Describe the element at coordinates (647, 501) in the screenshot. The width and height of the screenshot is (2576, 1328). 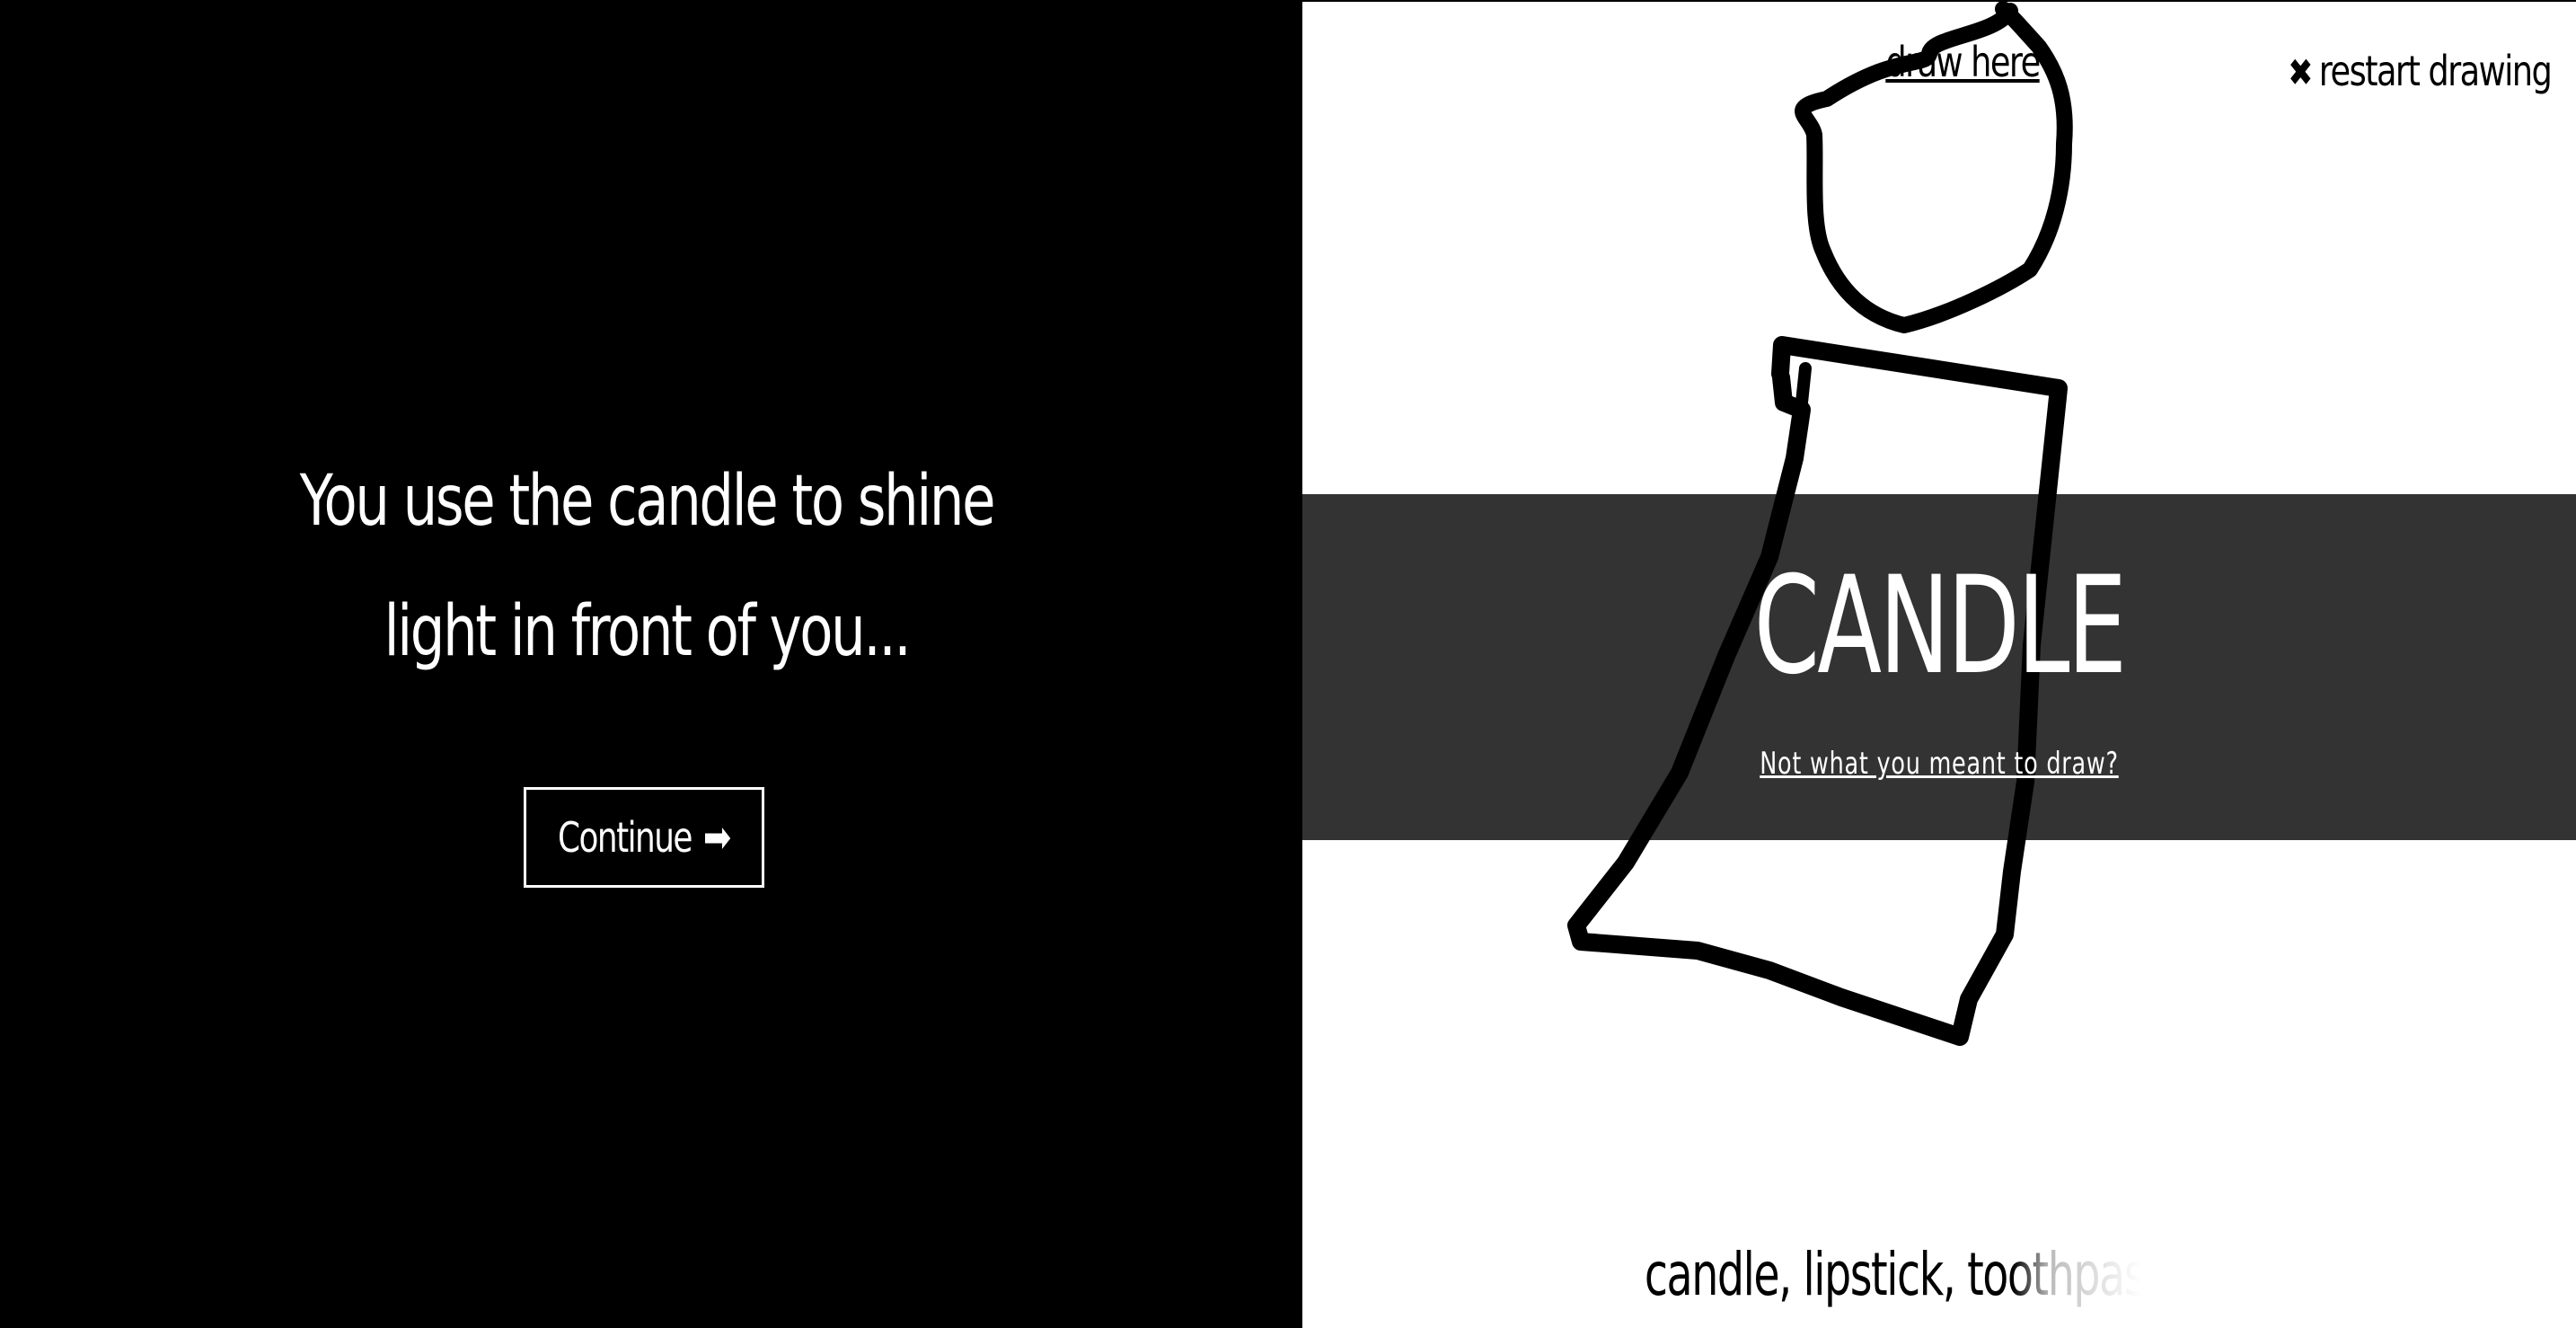
I see `story-line-1: You use the candle to shine` at that location.